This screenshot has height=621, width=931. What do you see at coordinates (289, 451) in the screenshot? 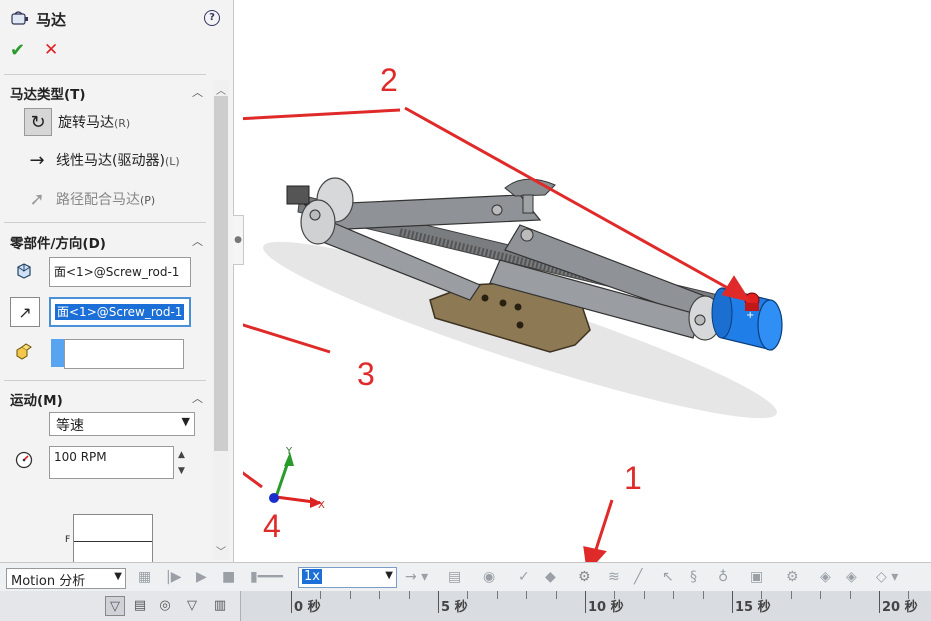
I see `triad-y-label: Y` at bounding box center [289, 451].